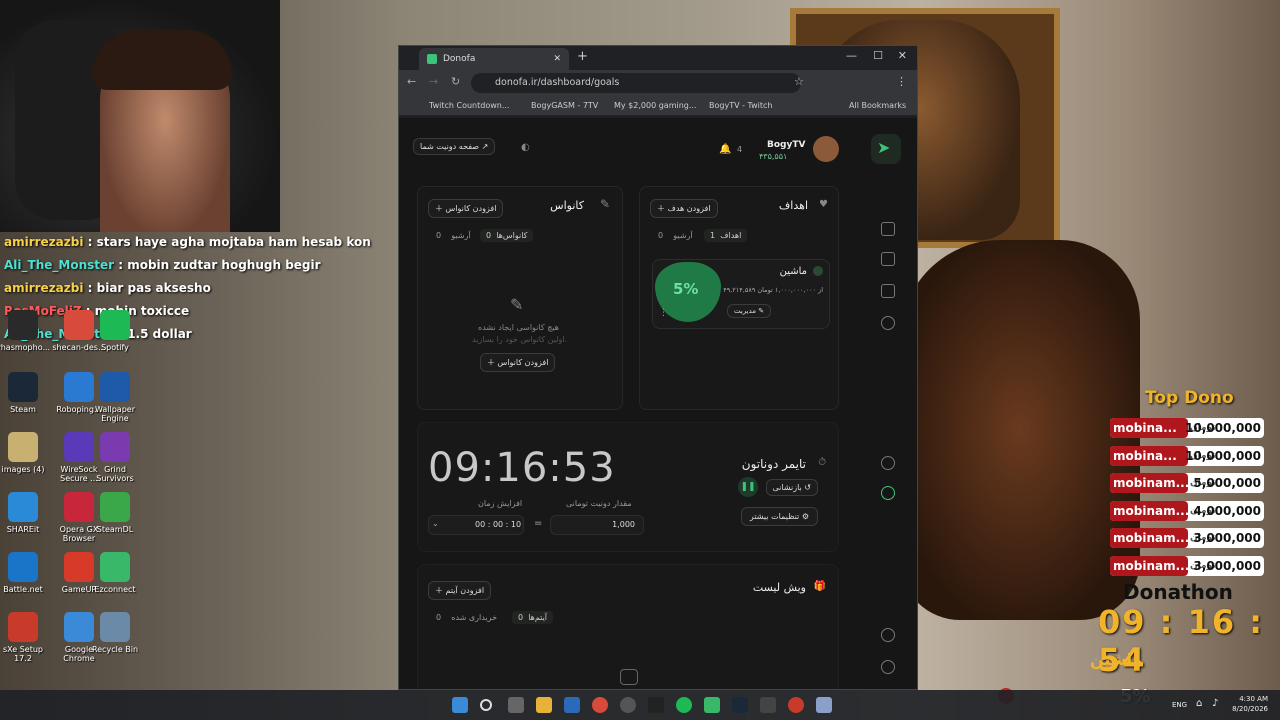 The width and height of the screenshot is (1280, 720). What do you see at coordinates (474, 617) in the screenshot?
I see `tab-label: خریداری شده` at bounding box center [474, 617].